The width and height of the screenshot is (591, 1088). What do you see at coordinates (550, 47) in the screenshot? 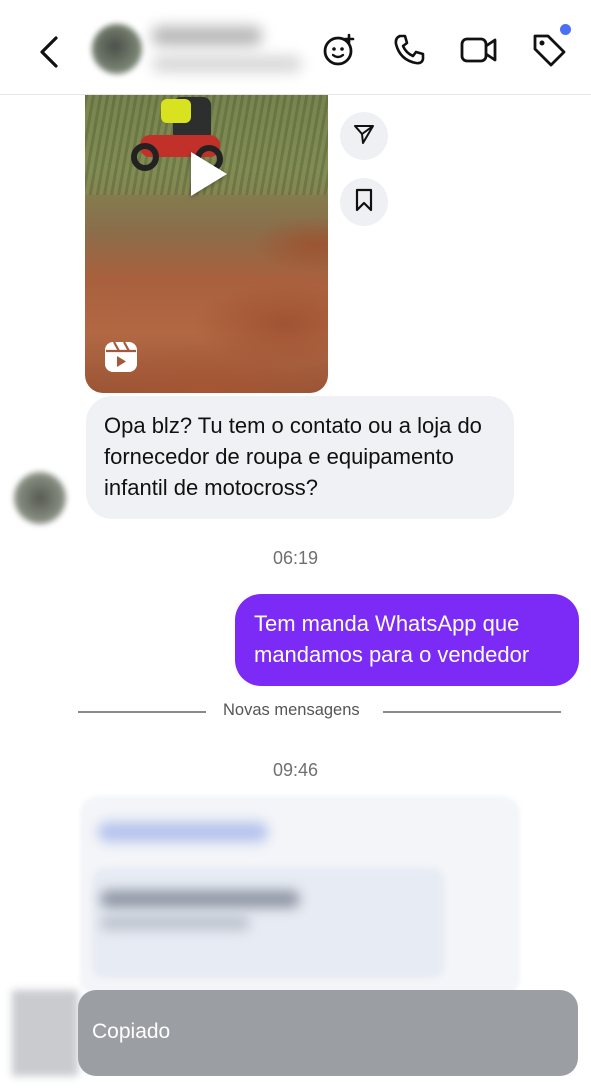
I see `tag-icon` at bounding box center [550, 47].